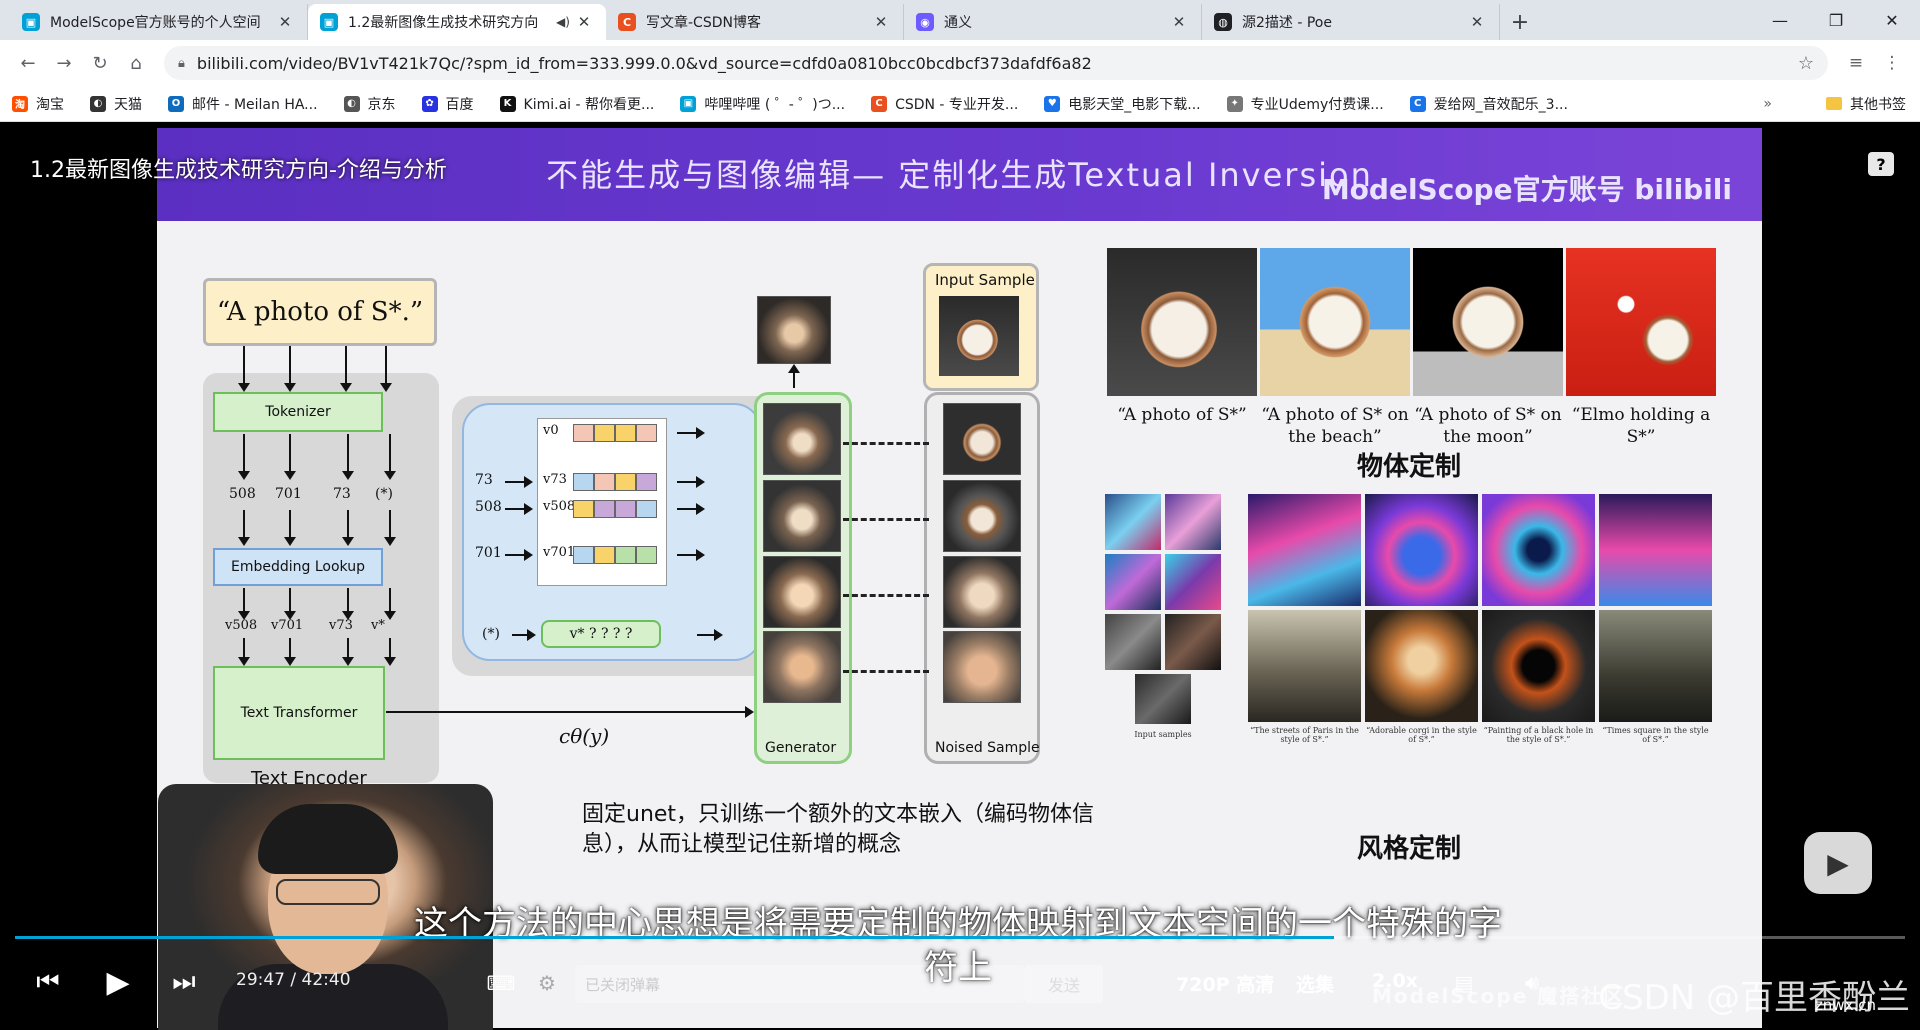 This screenshot has width=1920, height=1030. What do you see at coordinates (1856, 63) in the screenshot?
I see `reading-list-icon: ≡` at bounding box center [1856, 63].